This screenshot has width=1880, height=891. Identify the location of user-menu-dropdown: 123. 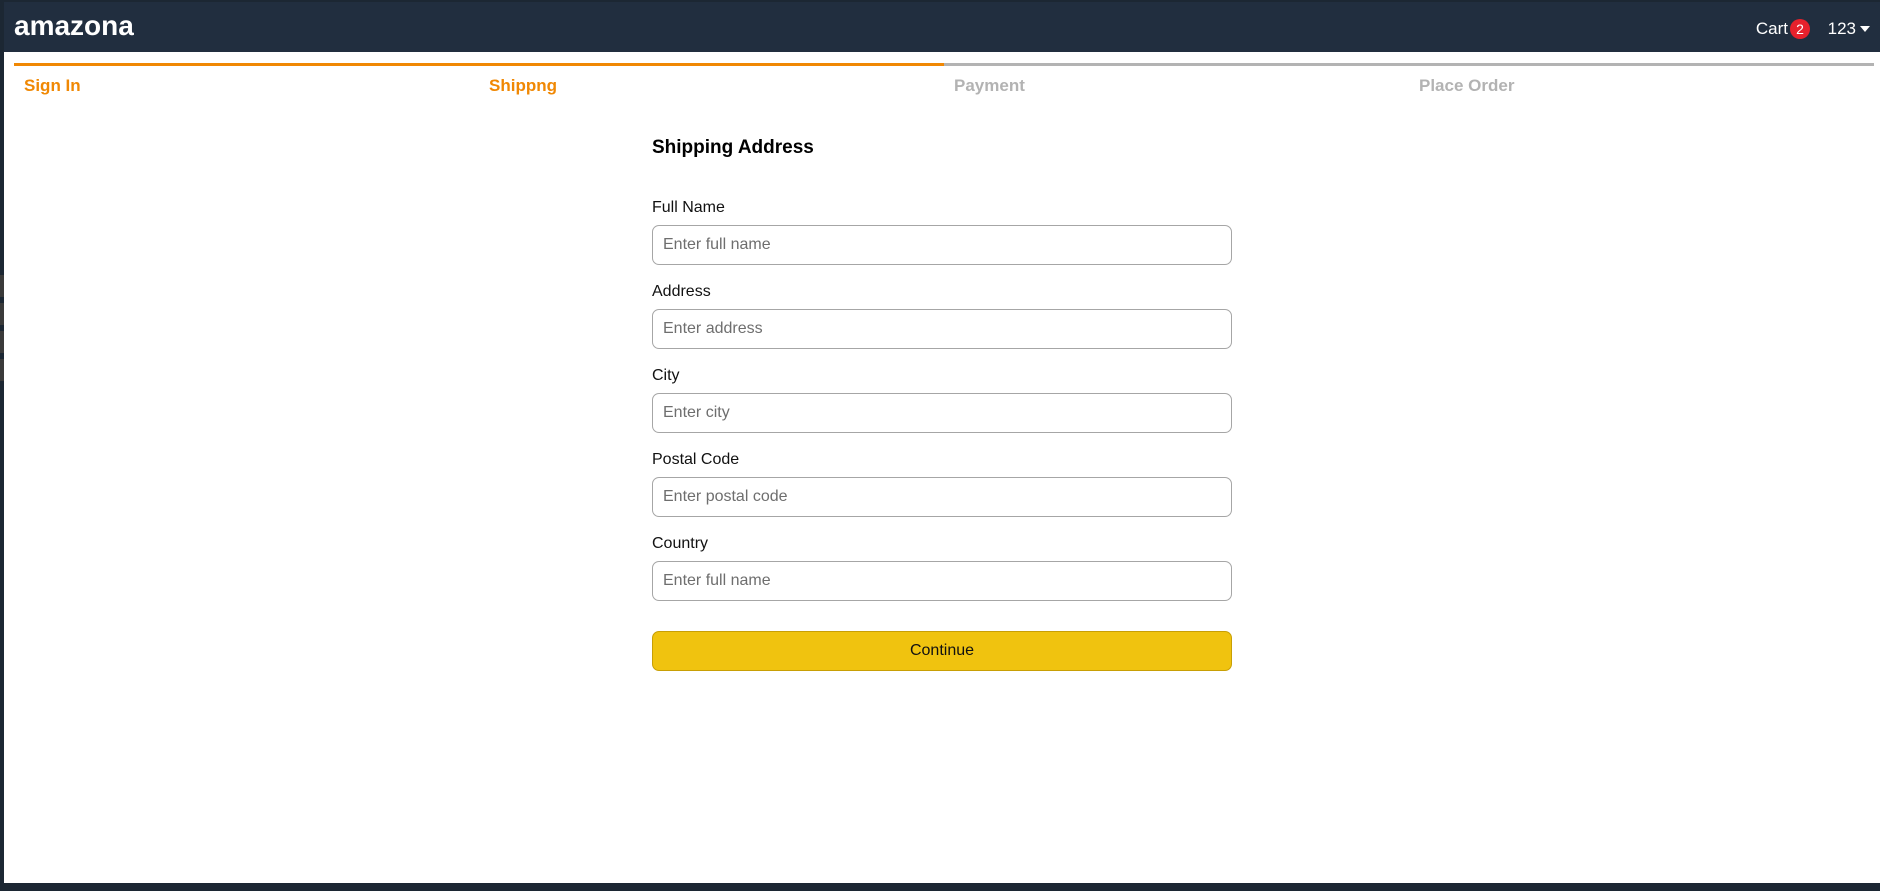
(1849, 29).